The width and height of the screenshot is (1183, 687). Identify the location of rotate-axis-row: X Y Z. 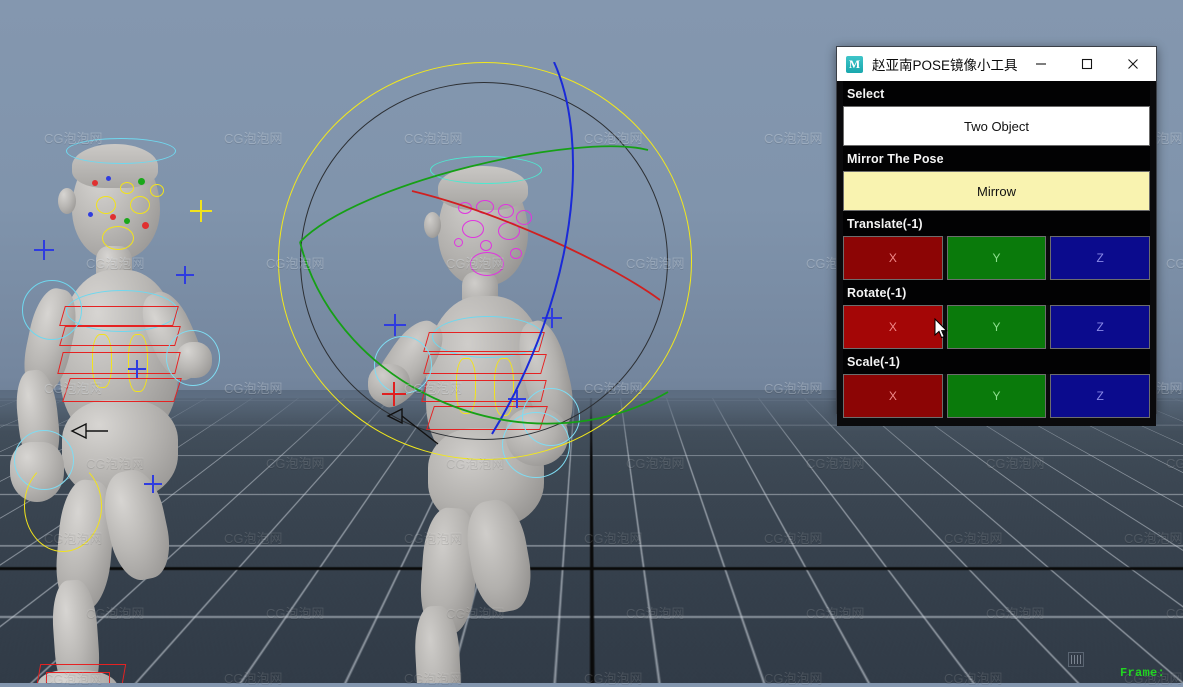
(997, 327).